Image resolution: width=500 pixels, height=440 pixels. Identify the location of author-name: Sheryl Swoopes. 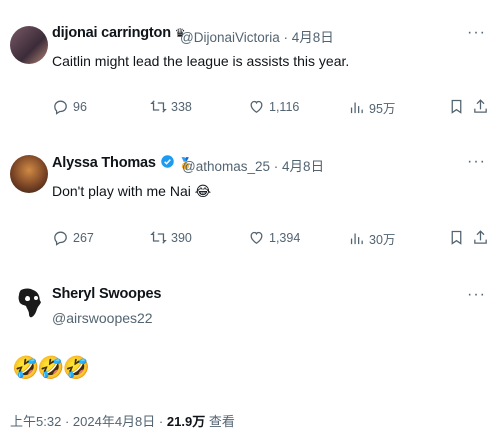
(106, 294).